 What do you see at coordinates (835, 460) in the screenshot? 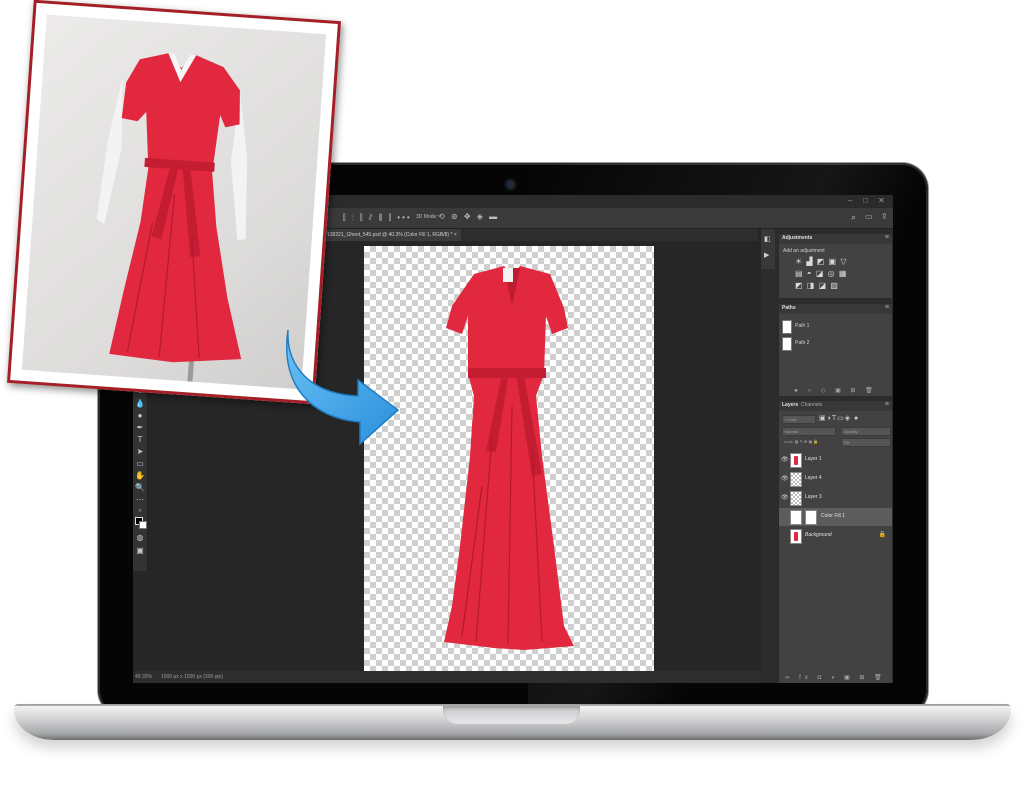
I see `layer-row: 👁 Layer 1` at bounding box center [835, 460].